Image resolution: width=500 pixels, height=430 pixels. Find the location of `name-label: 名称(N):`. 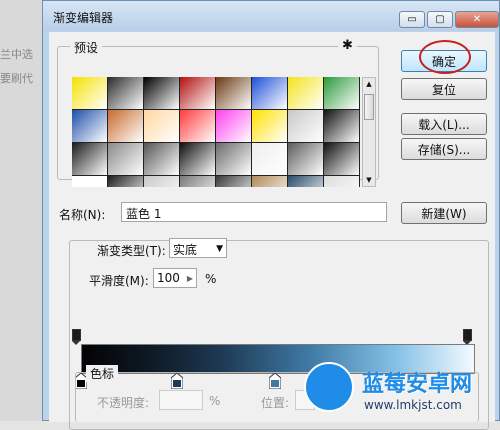

name-label: 名称(N): is located at coordinates (82, 215).